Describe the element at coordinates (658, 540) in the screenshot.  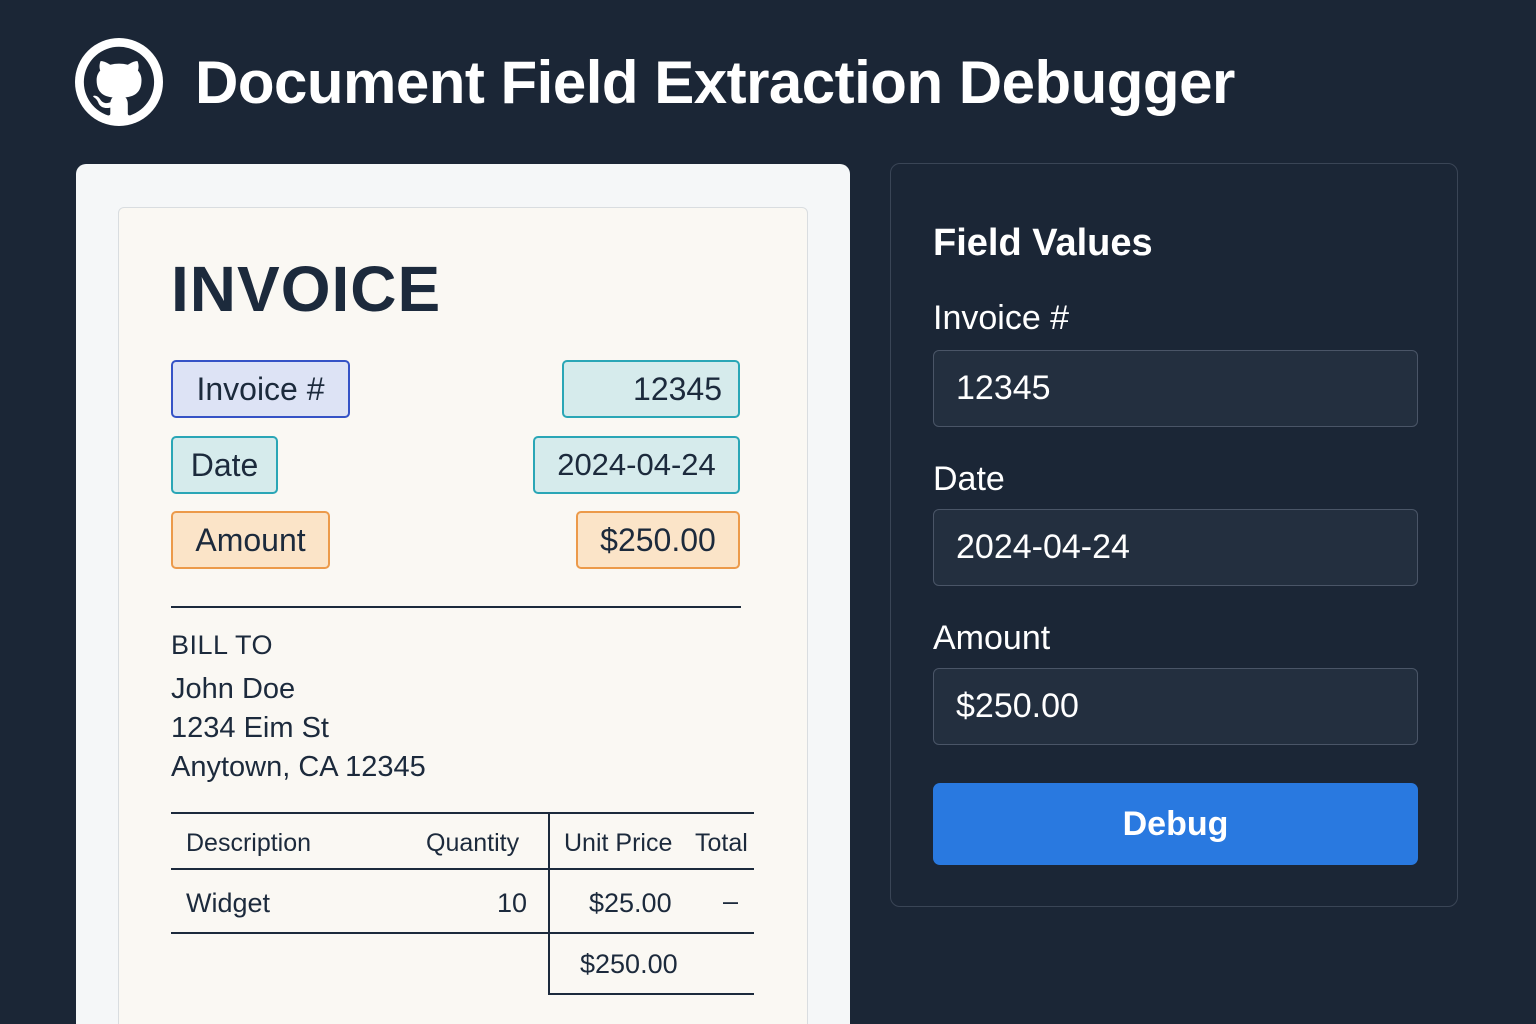
I see `amount-value-highlight: $250.00` at that location.